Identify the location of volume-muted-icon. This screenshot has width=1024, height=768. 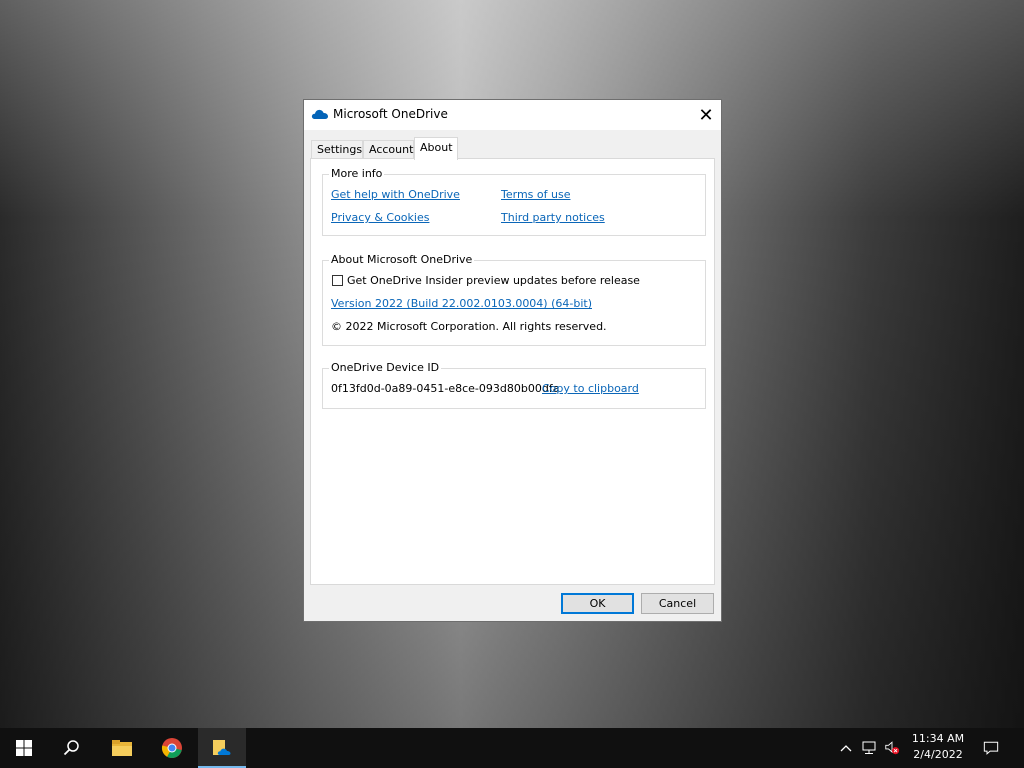
(892, 748).